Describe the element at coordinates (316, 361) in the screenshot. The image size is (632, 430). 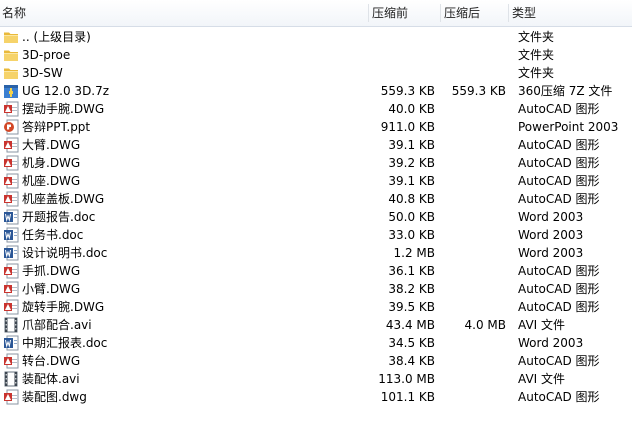
I see `file-row: 转台.DWG 38.4 KB AutoCAD 图形` at that location.